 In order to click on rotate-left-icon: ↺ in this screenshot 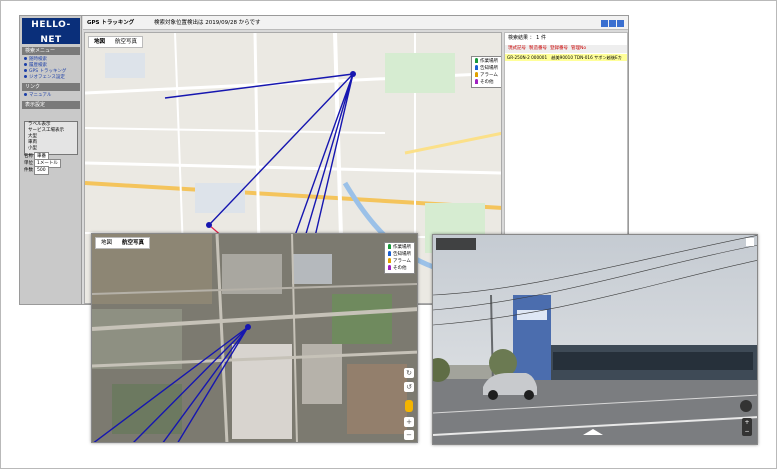, I will do `click(409, 387)`.